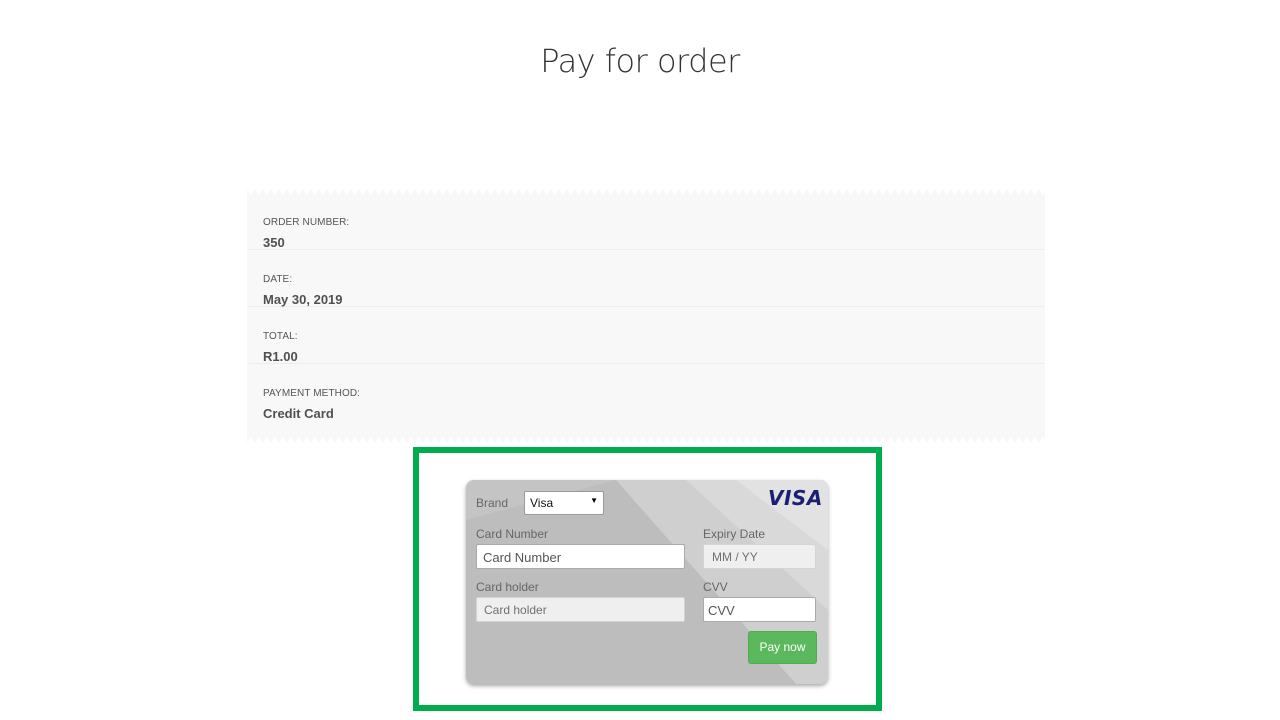  Describe the element at coordinates (306, 222) in the screenshot. I see `order-number-label: ORDER NUMBER:` at that location.